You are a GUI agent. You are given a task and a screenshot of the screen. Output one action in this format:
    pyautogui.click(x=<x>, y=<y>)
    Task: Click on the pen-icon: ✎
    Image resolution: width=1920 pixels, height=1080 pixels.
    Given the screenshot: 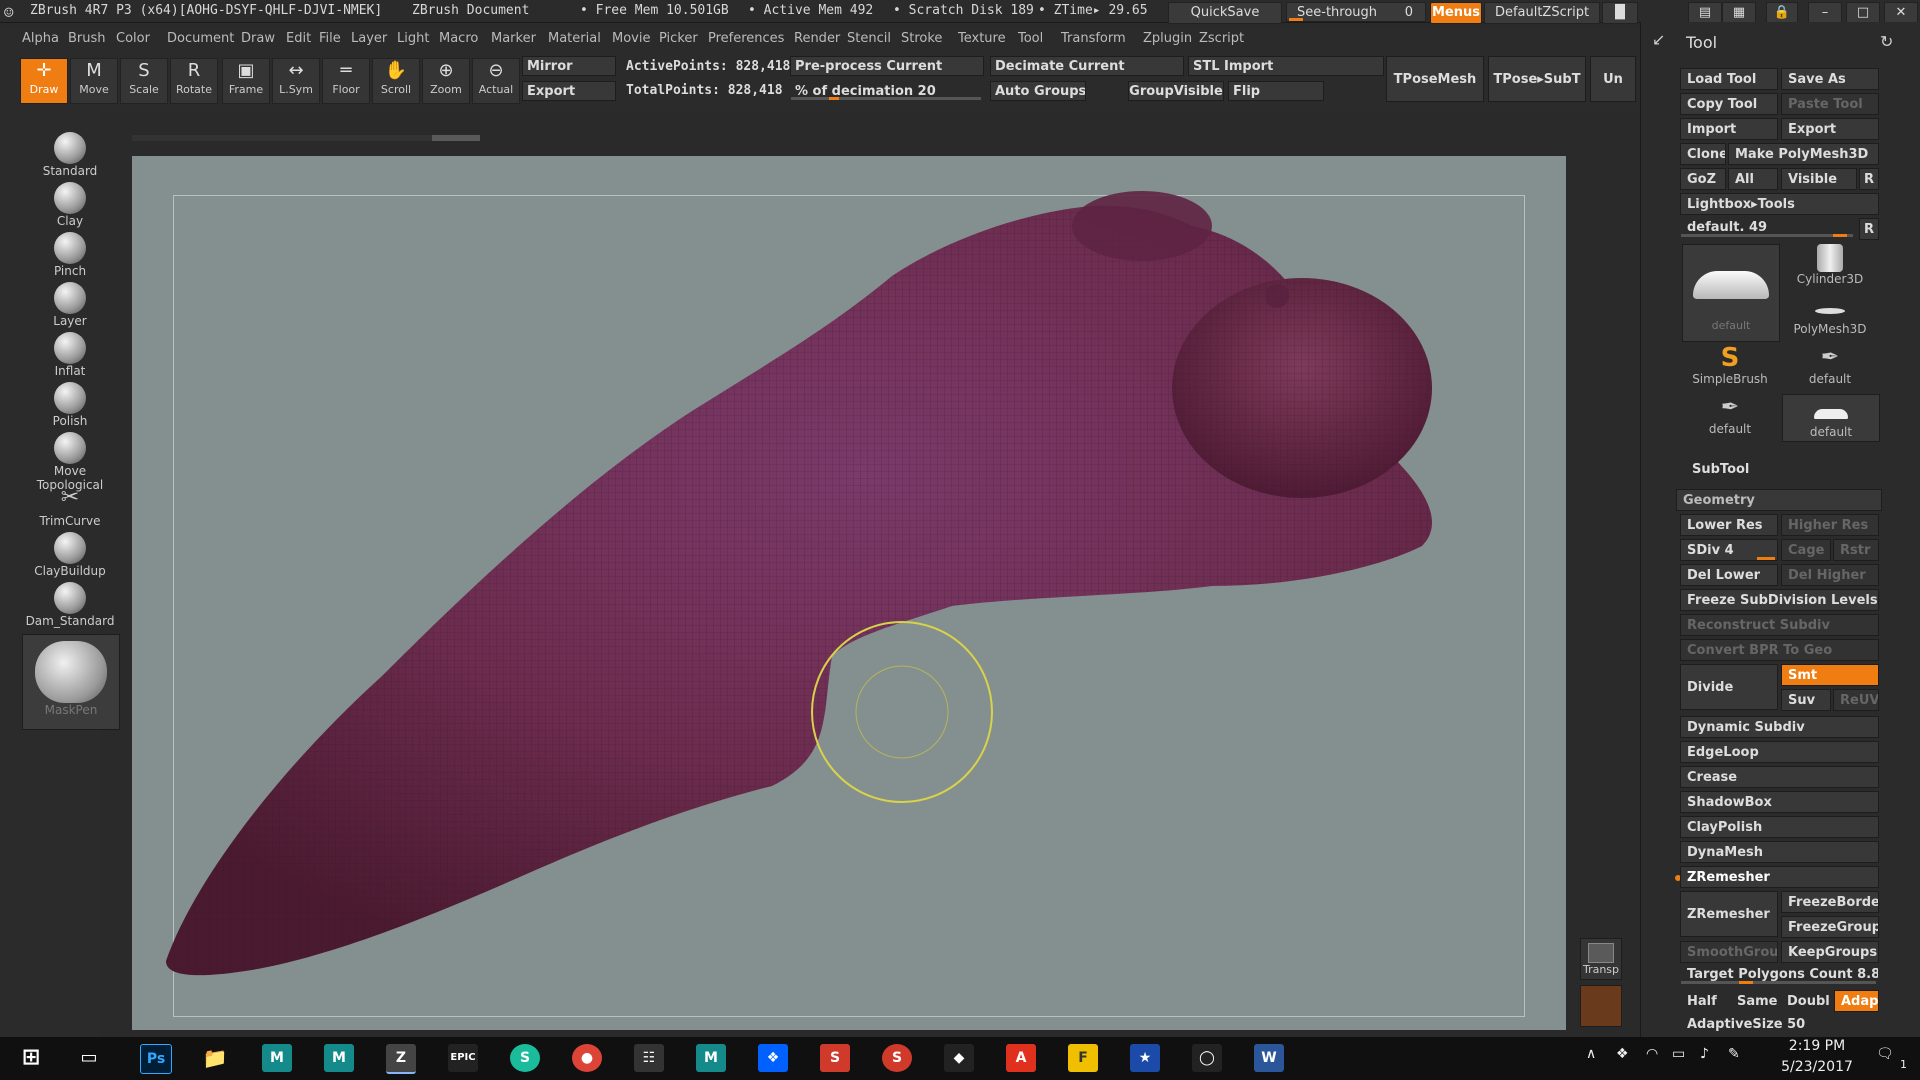 What is the action you would take?
    pyautogui.click(x=1734, y=1054)
    